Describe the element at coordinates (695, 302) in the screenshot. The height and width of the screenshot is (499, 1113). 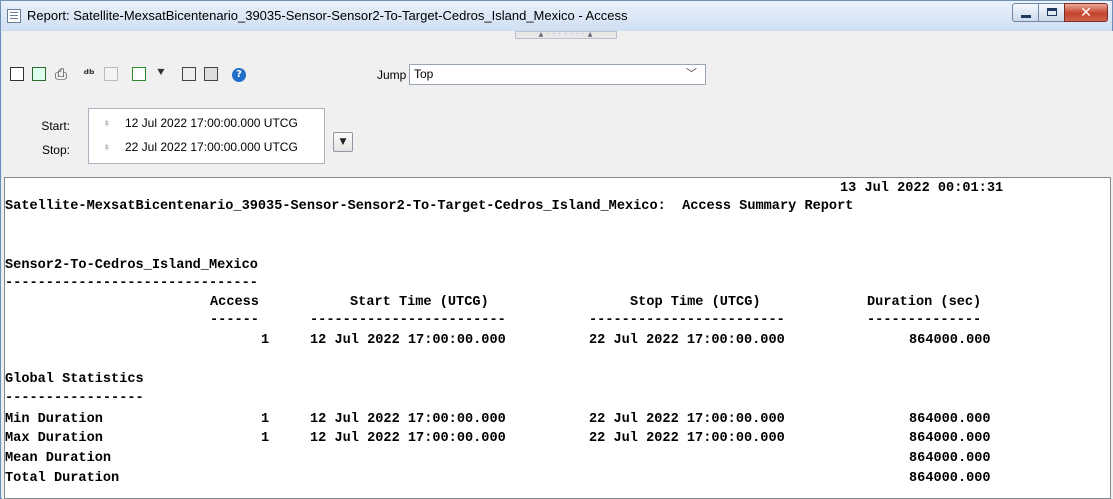
I see `column-header-stop: Stop Time (UTCG)` at that location.